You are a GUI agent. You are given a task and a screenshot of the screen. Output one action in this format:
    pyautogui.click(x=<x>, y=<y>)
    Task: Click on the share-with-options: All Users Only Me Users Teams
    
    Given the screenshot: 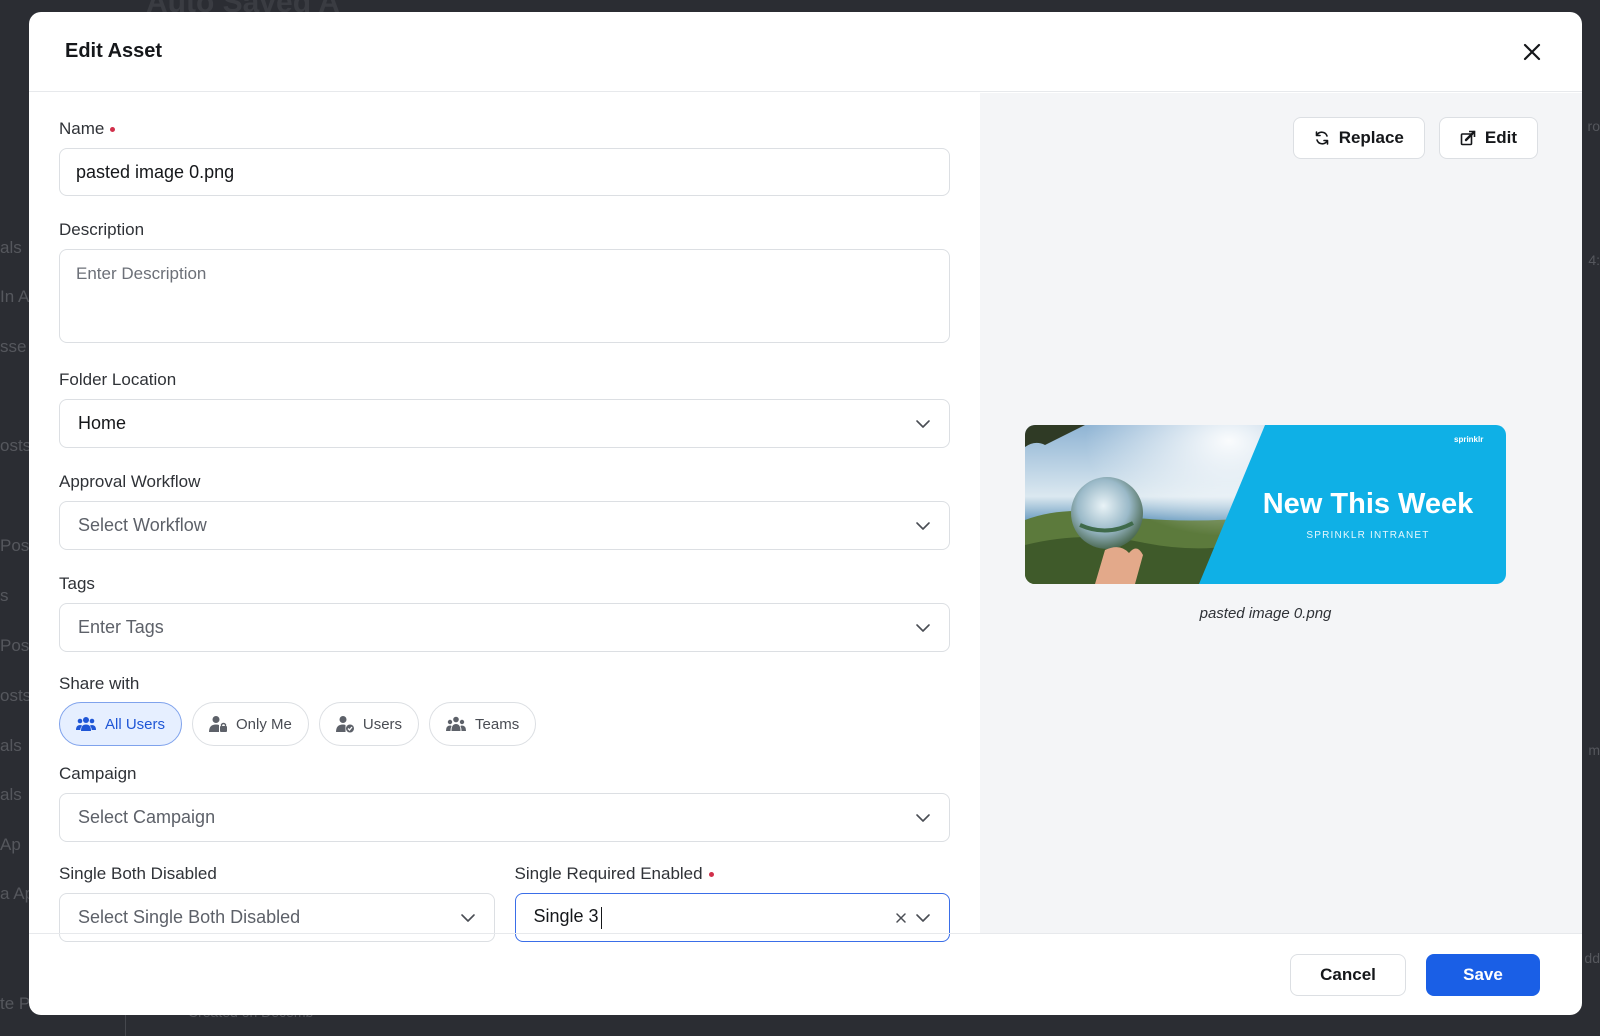 What is the action you would take?
    pyautogui.click(x=504, y=724)
    